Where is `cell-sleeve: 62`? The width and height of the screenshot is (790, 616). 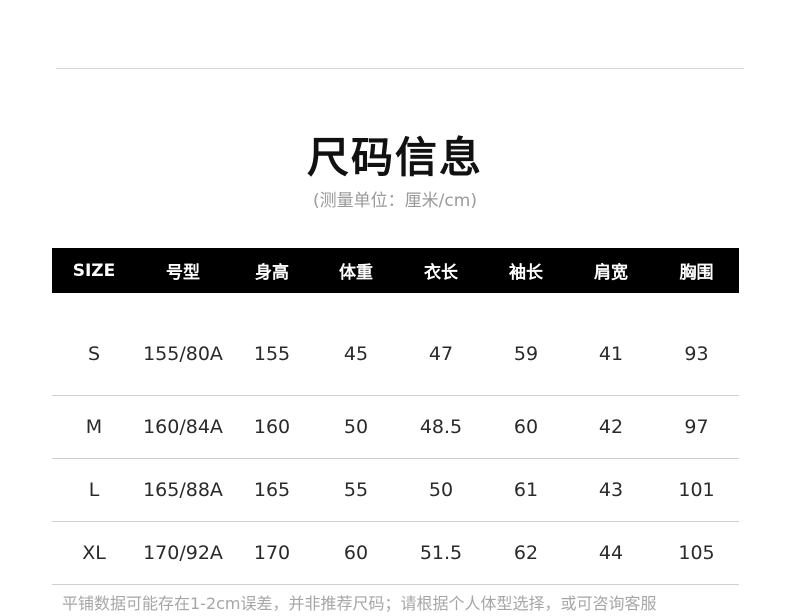
cell-sleeve: 62 is located at coordinates (526, 553).